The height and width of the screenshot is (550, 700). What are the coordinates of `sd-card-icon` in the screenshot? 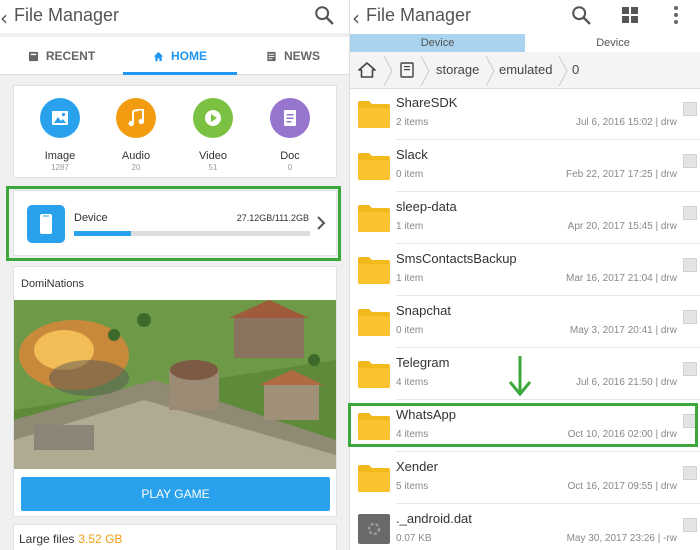 It's located at (407, 70).